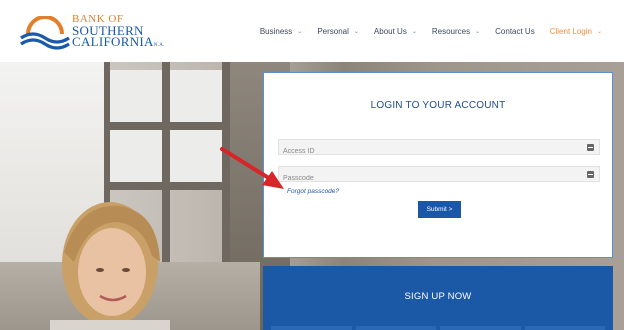  I want to click on woman-photo, so click(110, 266).